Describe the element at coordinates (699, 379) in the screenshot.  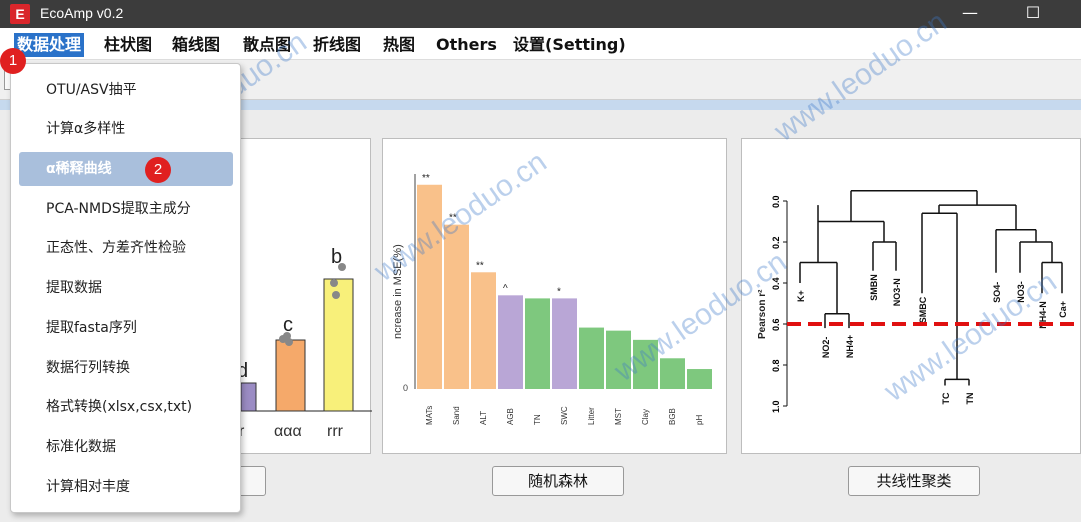
I see `bar-ph` at that location.